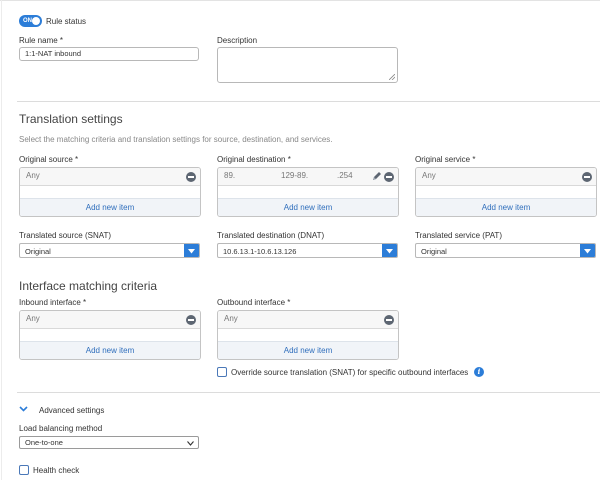 Image resolution: width=600 pixels, height=480 pixels. I want to click on edit-pencil-icon, so click(377, 176).